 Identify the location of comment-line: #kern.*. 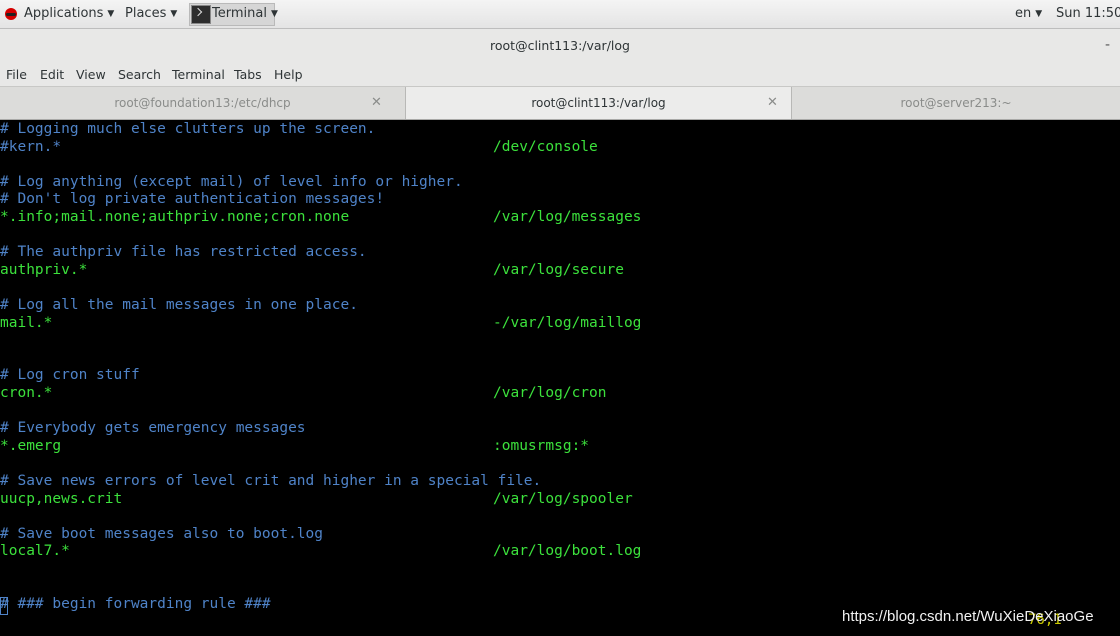
(31, 146).